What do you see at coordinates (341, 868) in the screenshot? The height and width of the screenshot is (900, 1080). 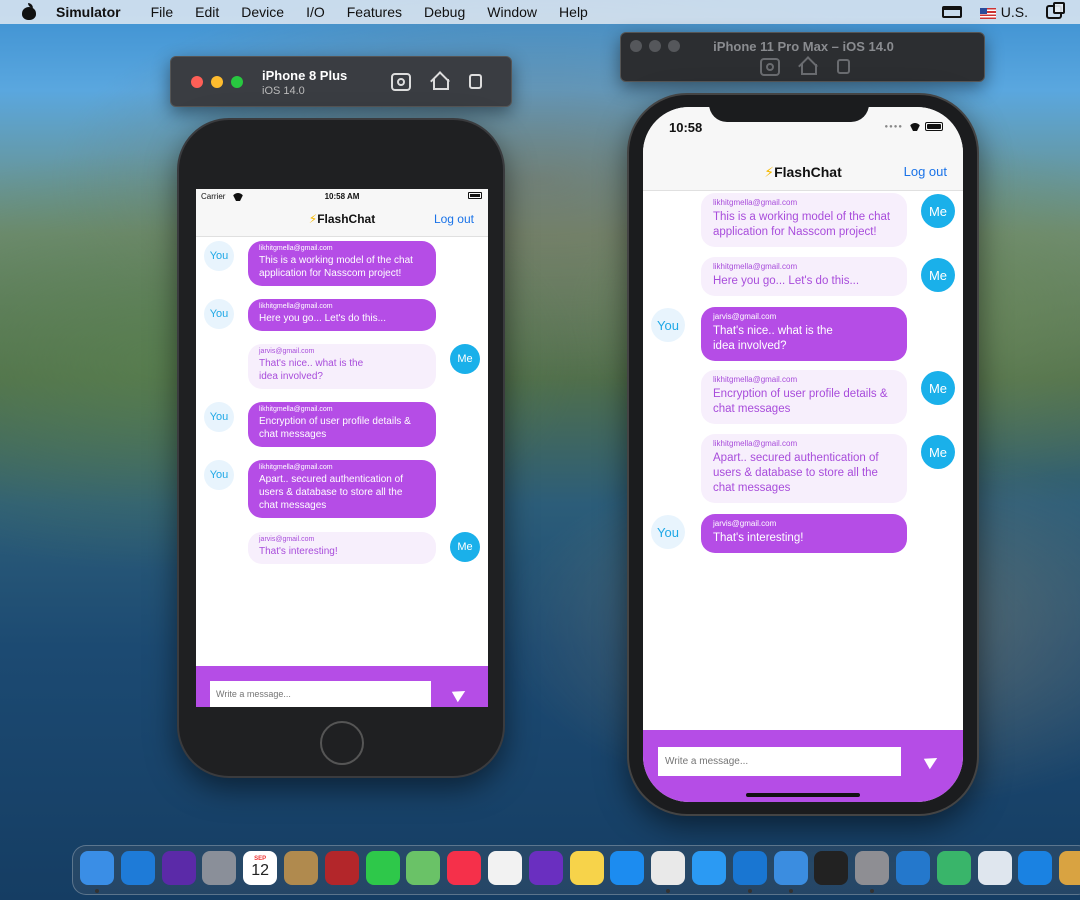 I see `dictionary-icon` at bounding box center [341, 868].